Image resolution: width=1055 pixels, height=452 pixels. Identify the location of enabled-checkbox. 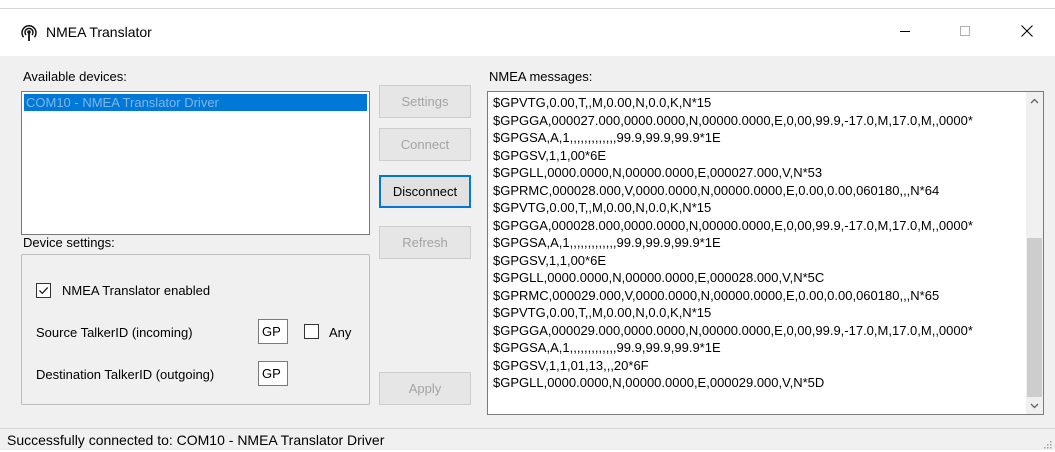
(43, 290).